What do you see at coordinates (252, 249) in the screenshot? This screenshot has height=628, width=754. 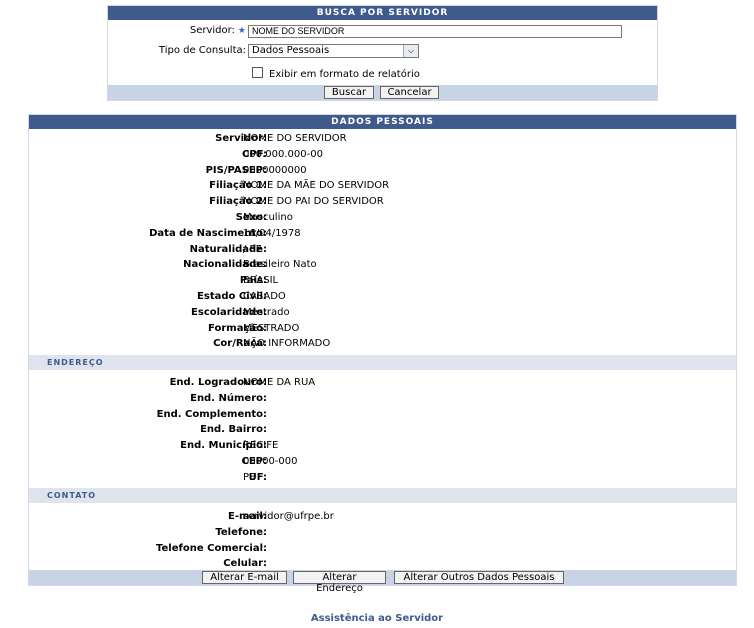 I see `field-value: / PE` at bounding box center [252, 249].